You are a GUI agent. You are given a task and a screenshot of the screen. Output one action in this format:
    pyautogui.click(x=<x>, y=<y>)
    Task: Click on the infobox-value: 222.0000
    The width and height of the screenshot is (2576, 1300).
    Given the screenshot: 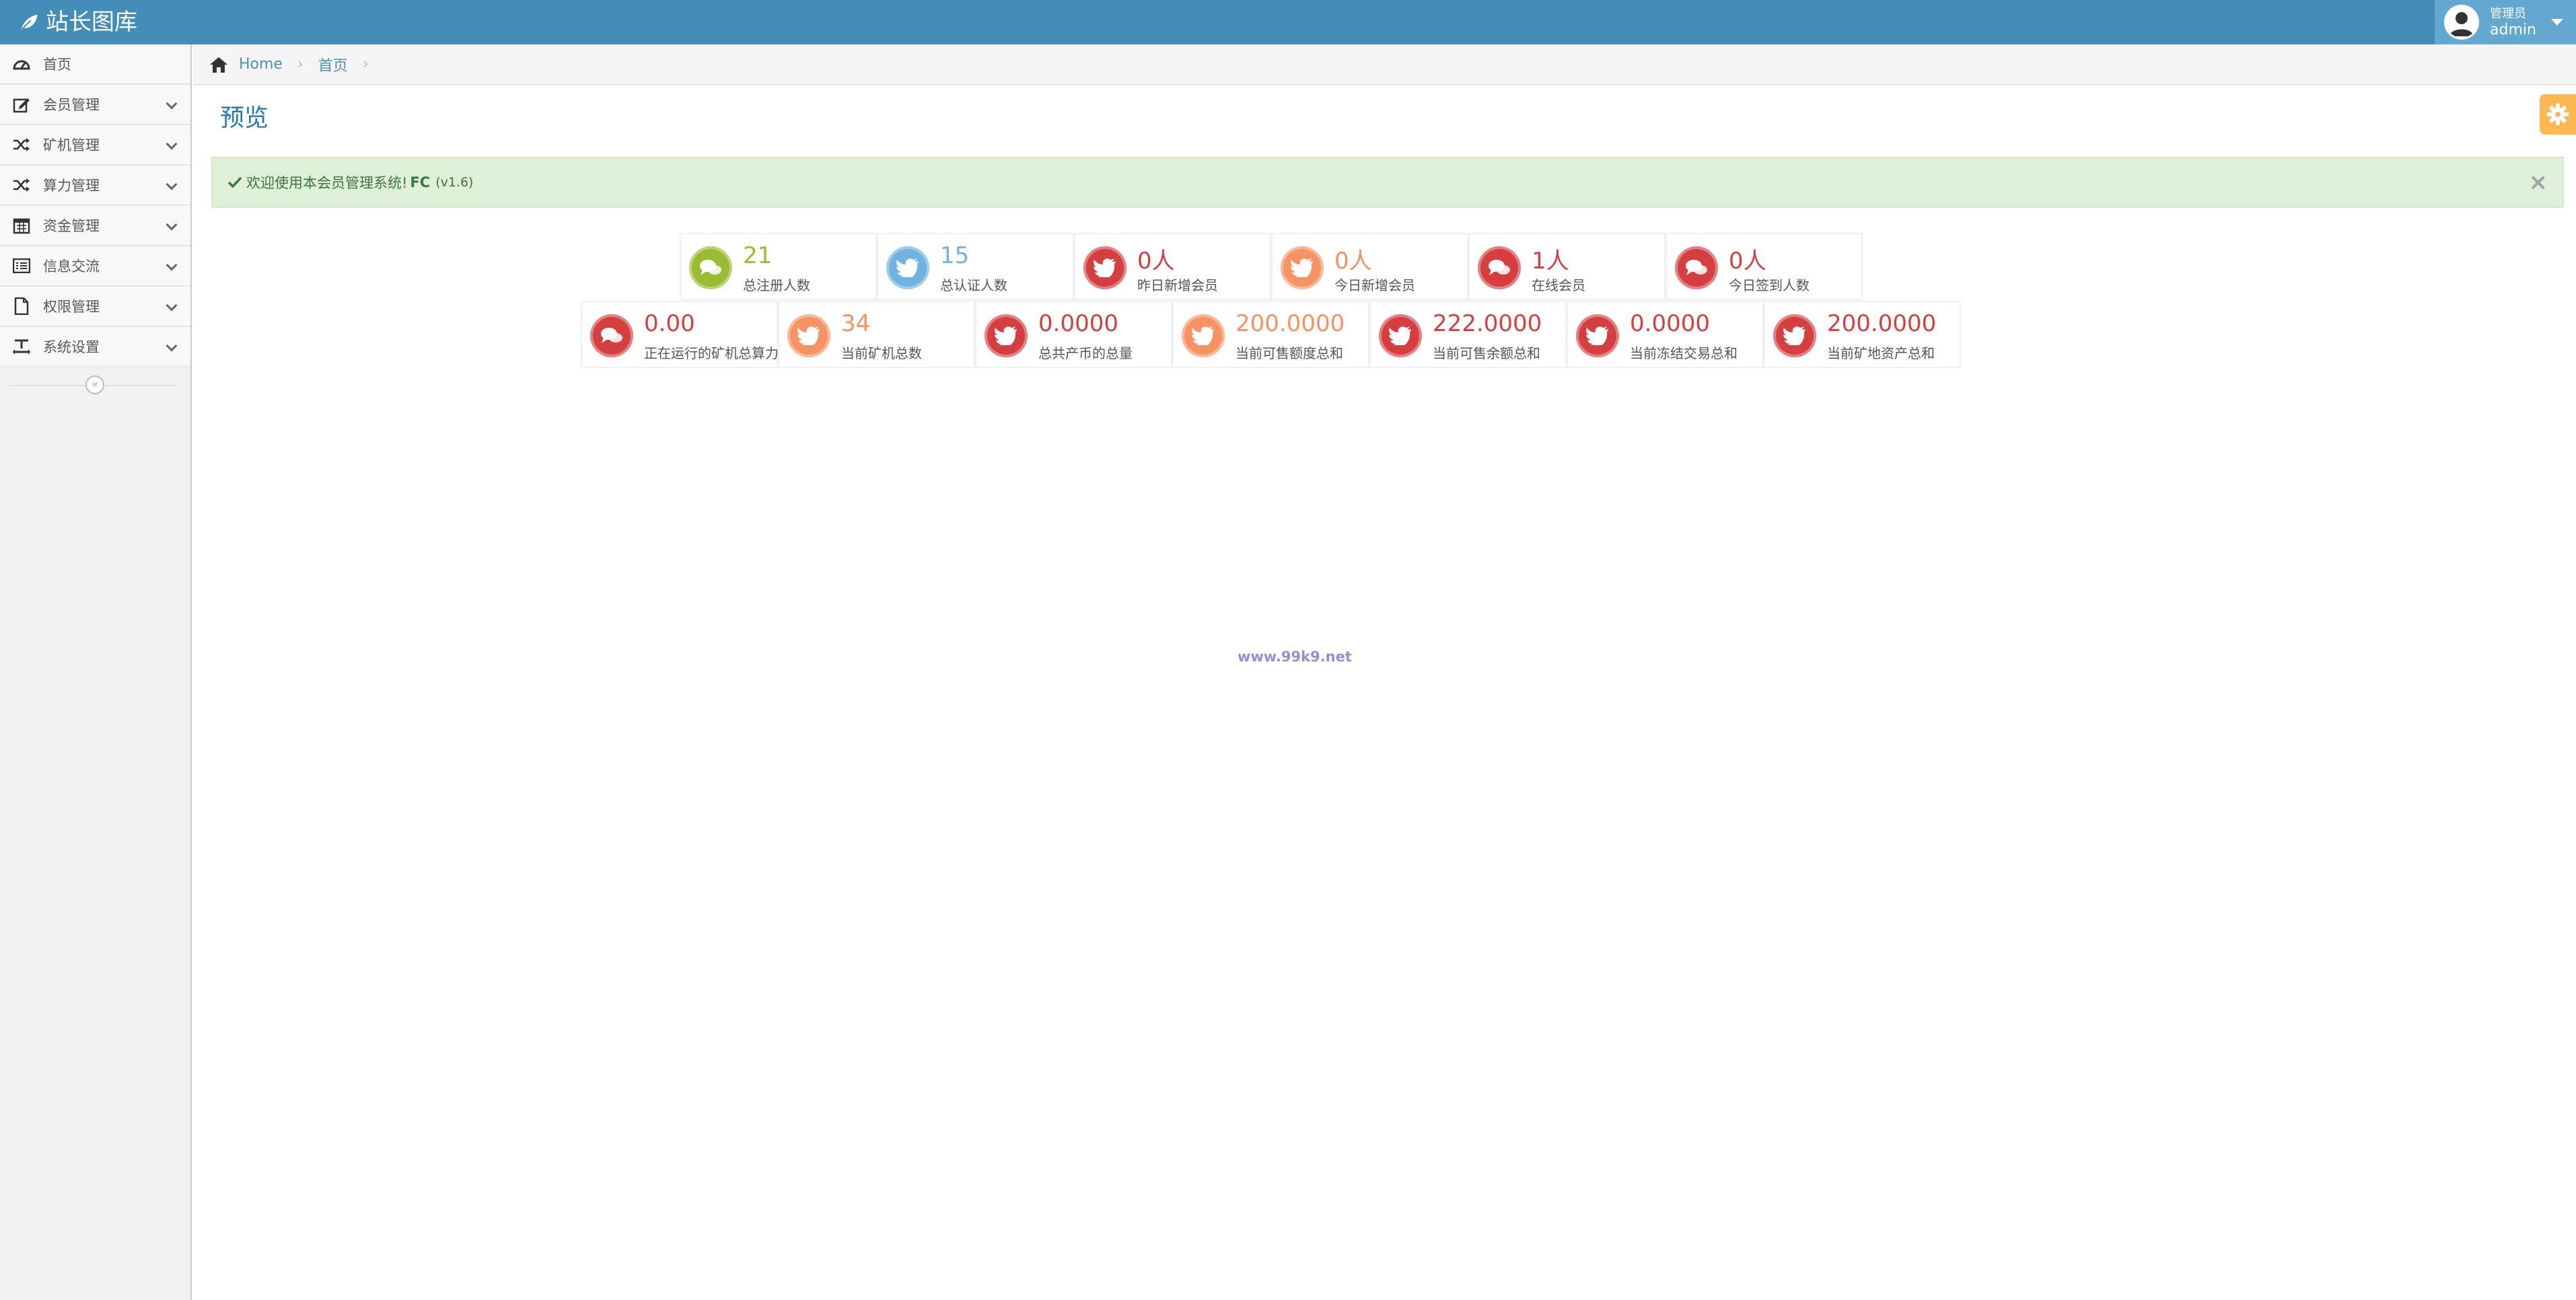 What is the action you would take?
    pyautogui.click(x=1487, y=323)
    